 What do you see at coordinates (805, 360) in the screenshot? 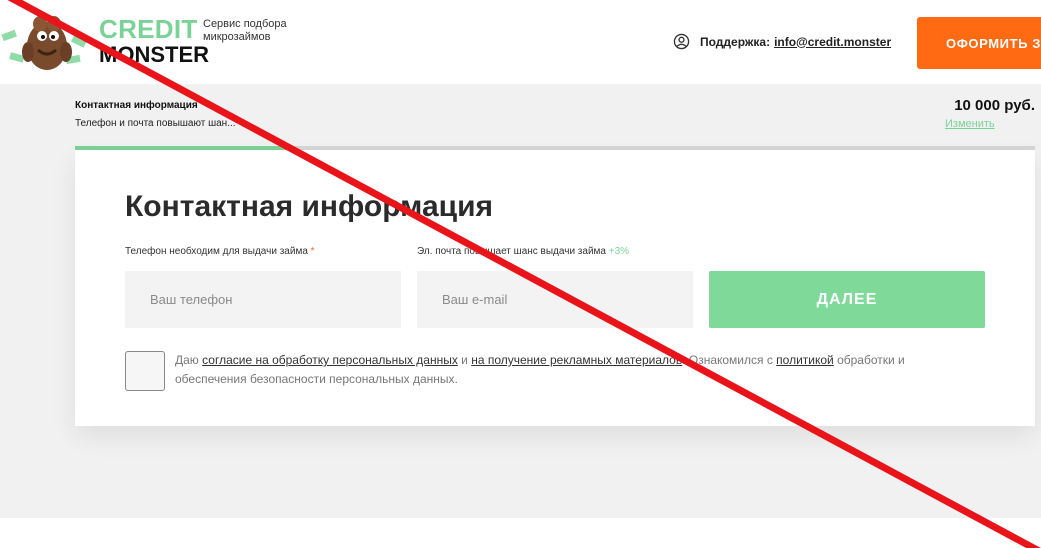
I see `privacy-policy-link: политикой` at bounding box center [805, 360].